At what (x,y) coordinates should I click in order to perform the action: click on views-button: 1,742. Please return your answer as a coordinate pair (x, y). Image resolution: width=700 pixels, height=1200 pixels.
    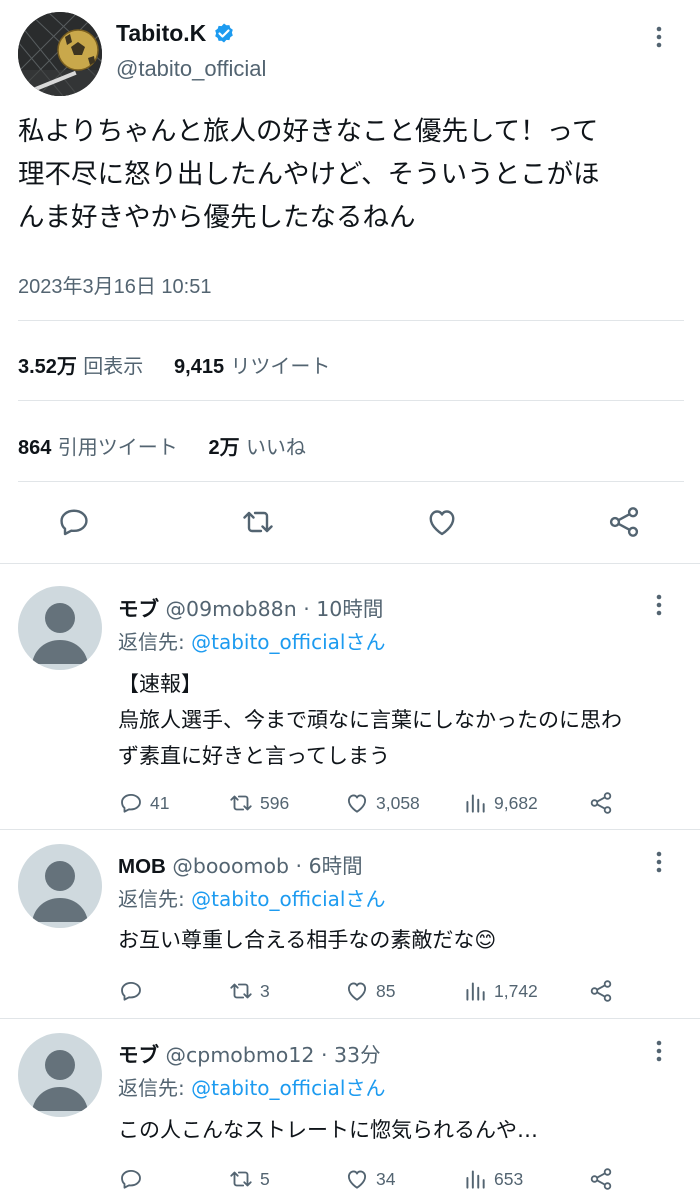
    Looking at the image, I should click on (525, 991).